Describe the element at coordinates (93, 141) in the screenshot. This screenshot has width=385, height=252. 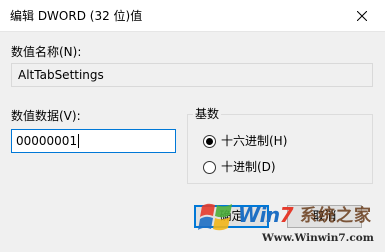
I see `value-data-input: 00000001` at that location.